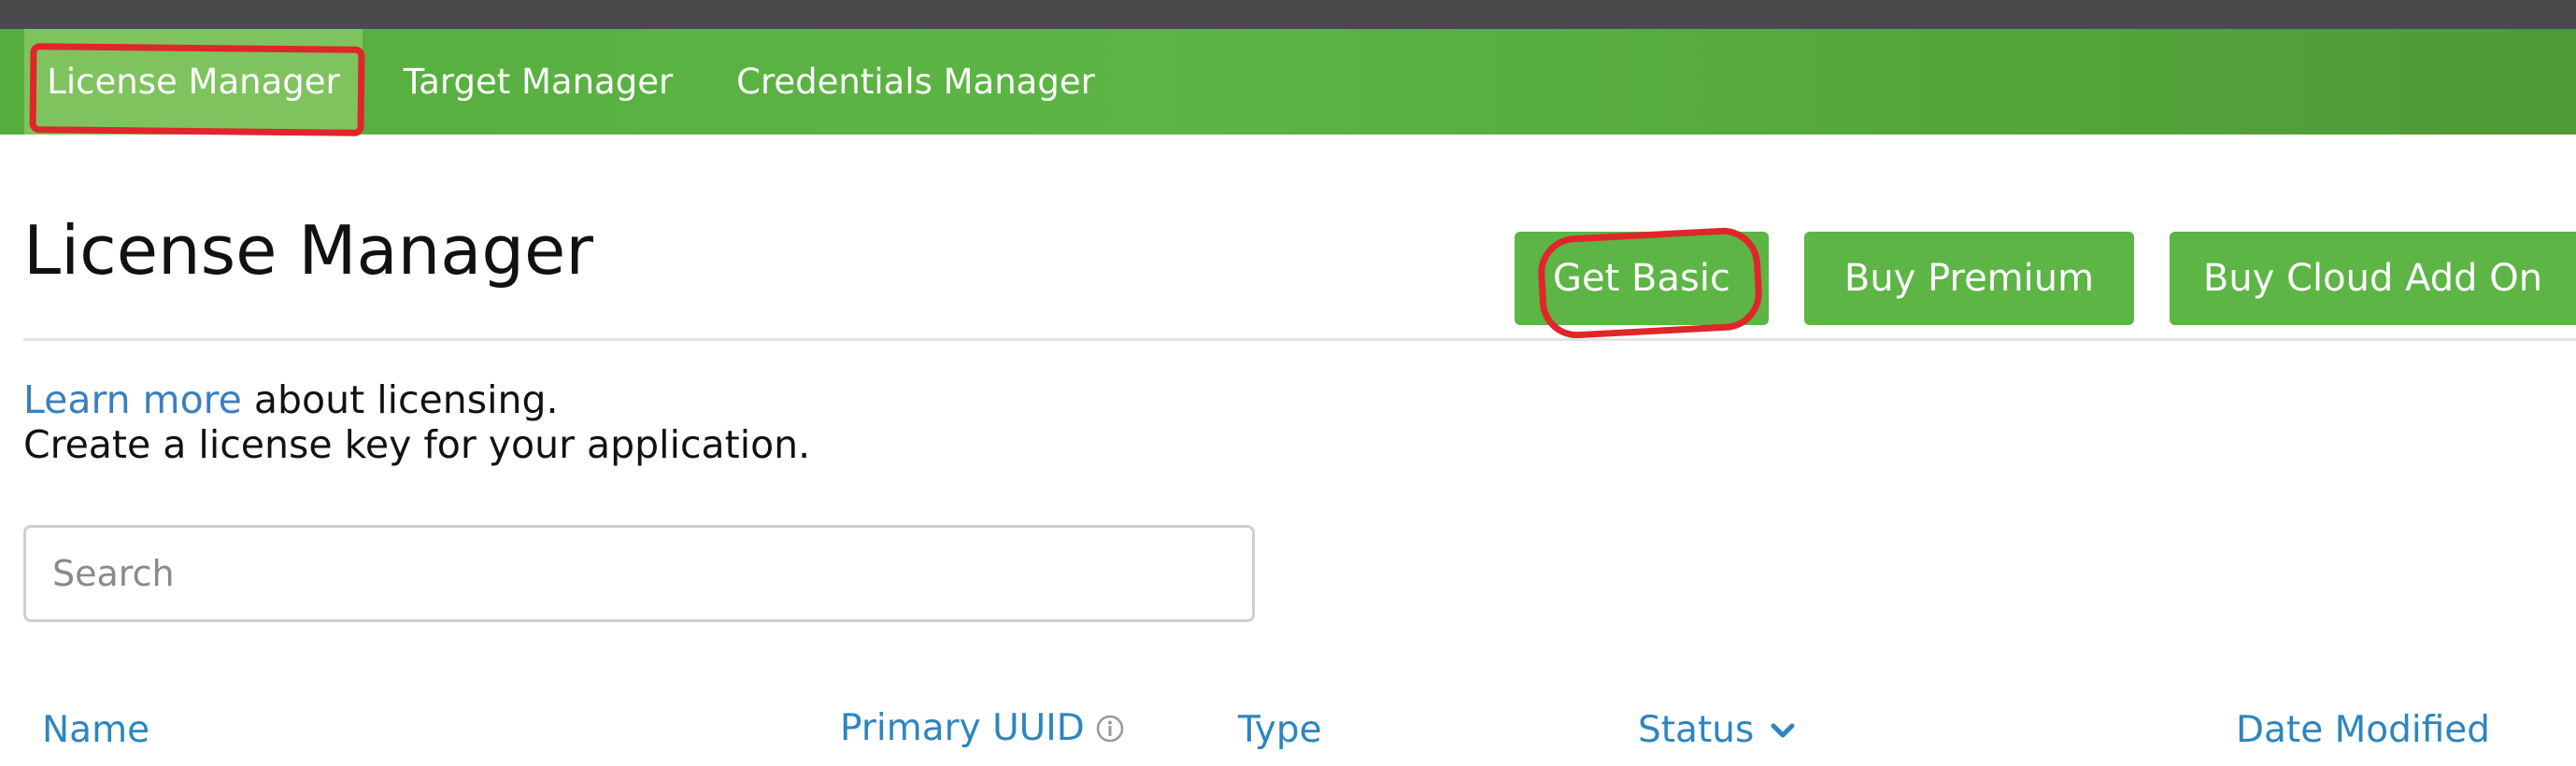 This screenshot has width=2576, height=766. What do you see at coordinates (982, 728) in the screenshot?
I see `column-header-primary-uuid: Primary UUID` at bounding box center [982, 728].